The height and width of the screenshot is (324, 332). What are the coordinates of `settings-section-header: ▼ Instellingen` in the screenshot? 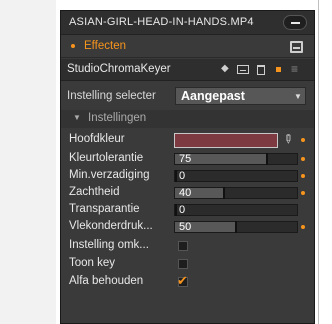 It's located at (187, 119).